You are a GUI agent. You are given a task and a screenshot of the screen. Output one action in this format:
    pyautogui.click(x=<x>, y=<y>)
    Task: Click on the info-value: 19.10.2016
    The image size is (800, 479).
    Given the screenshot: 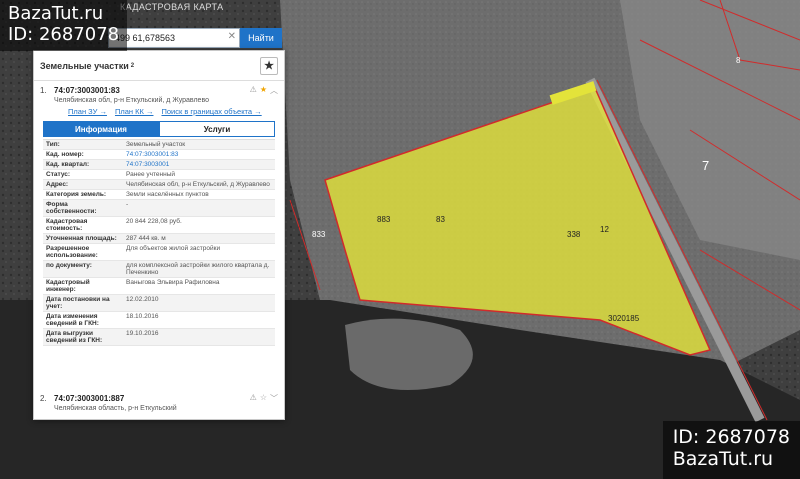 What is the action you would take?
    pyautogui.click(x=142, y=333)
    